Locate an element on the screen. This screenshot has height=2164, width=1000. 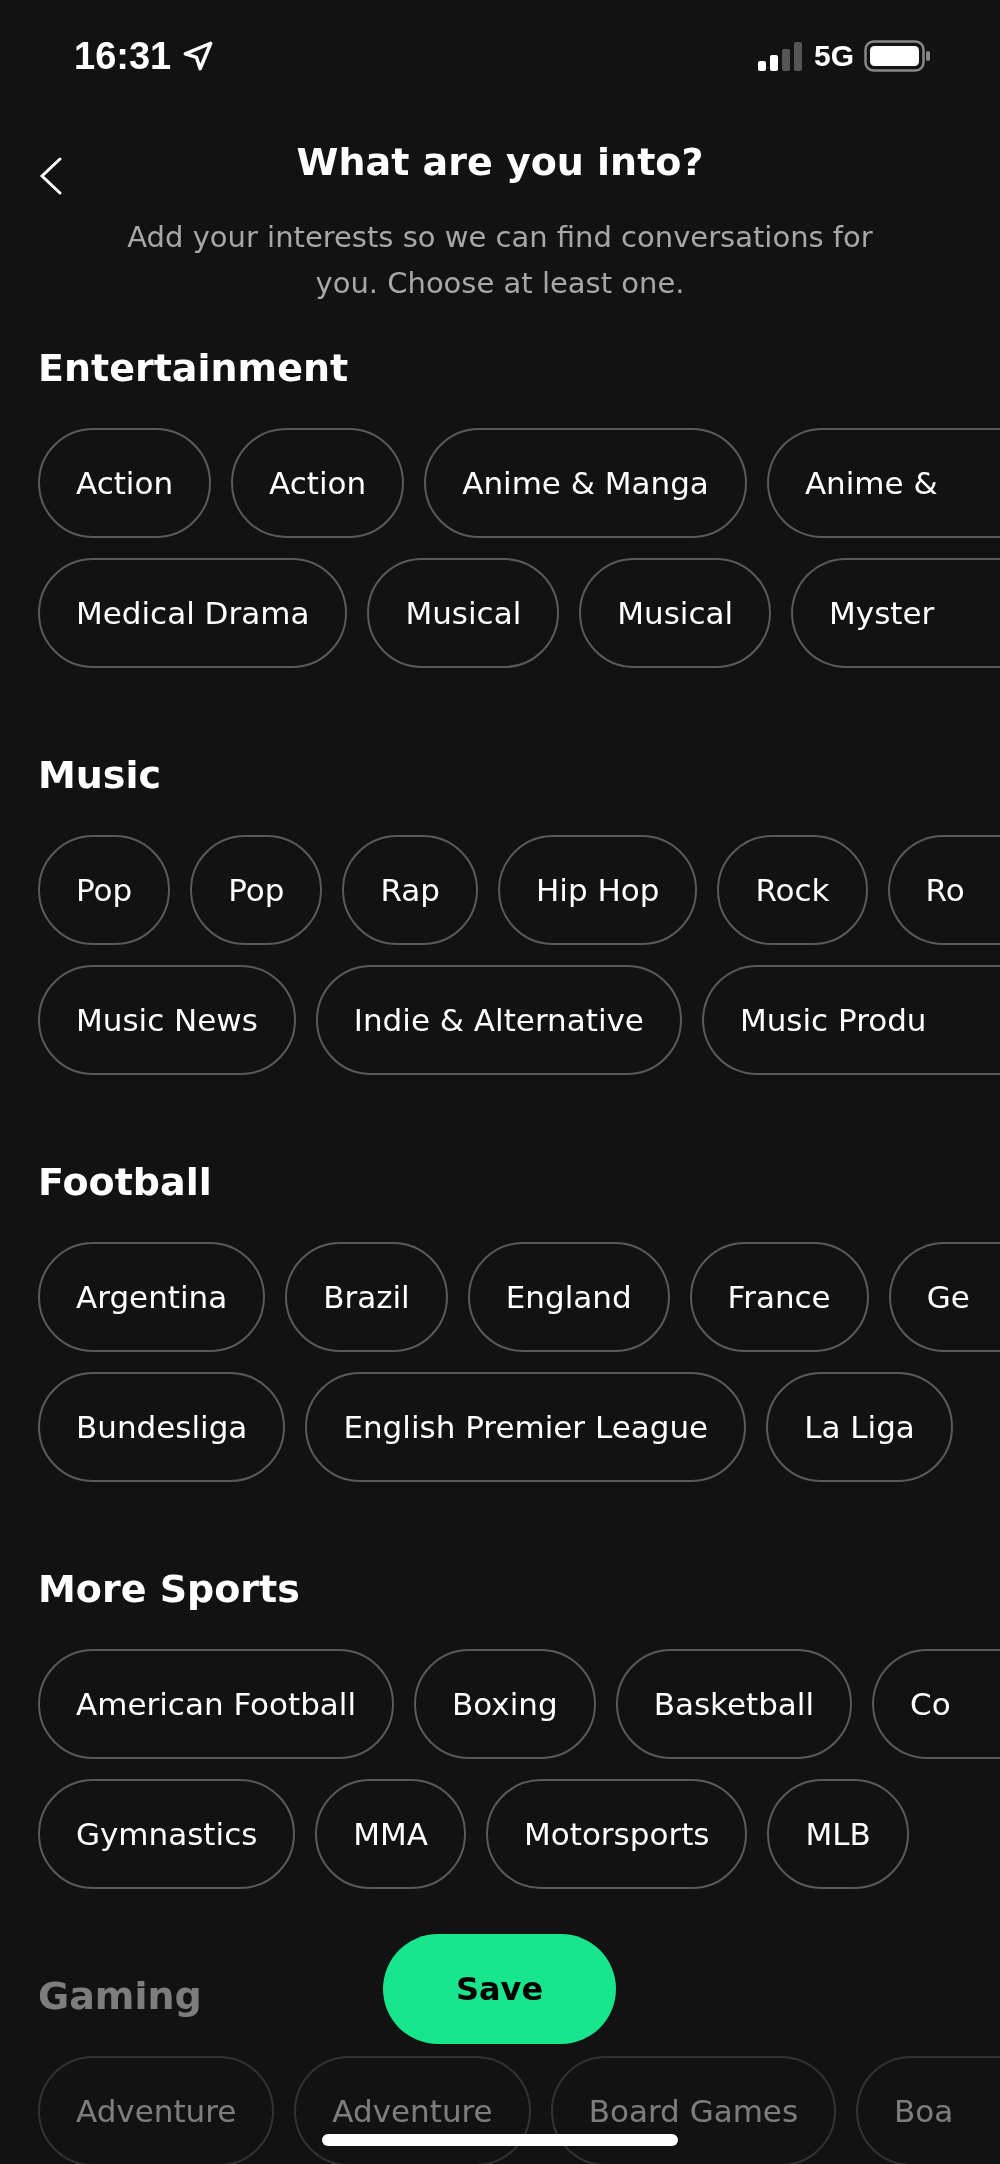
status-time: 16:31 is located at coordinates (123, 56).